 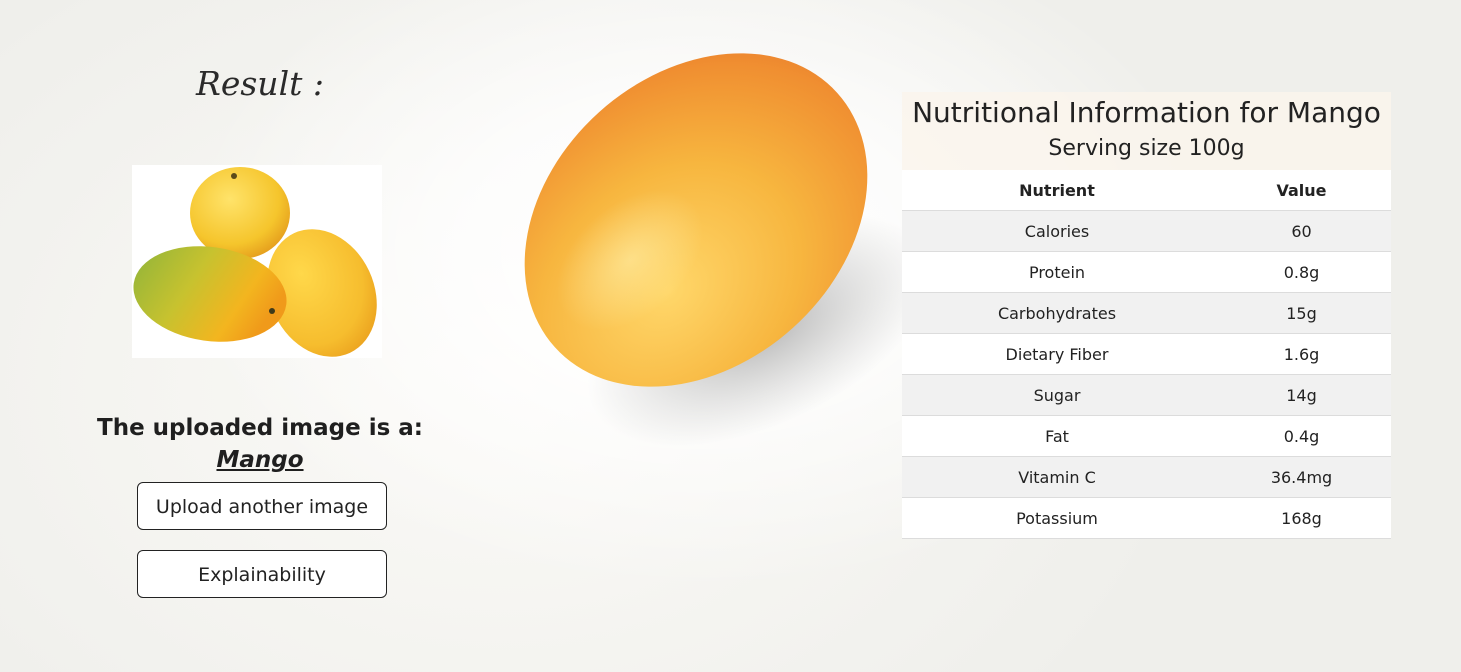 What do you see at coordinates (1301, 190) in the screenshot?
I see `column-header-value: Value` at bounding box center [1301, 190].